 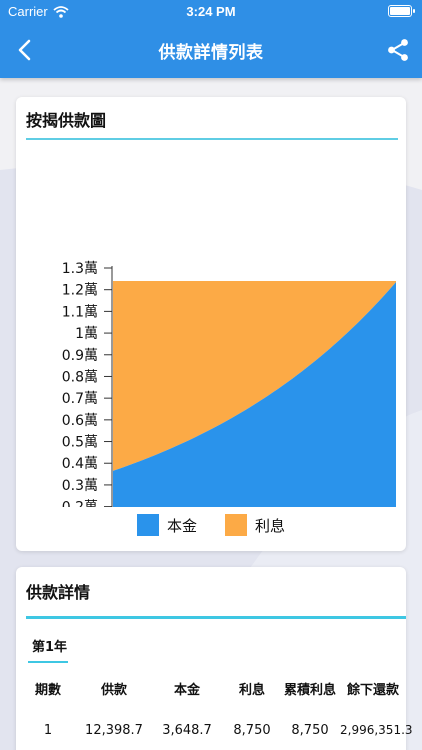 What do you see at coordinates (186, 690) in the screenshot?
I see `column-header-principal: 本金` at bounding box center [186, 690].